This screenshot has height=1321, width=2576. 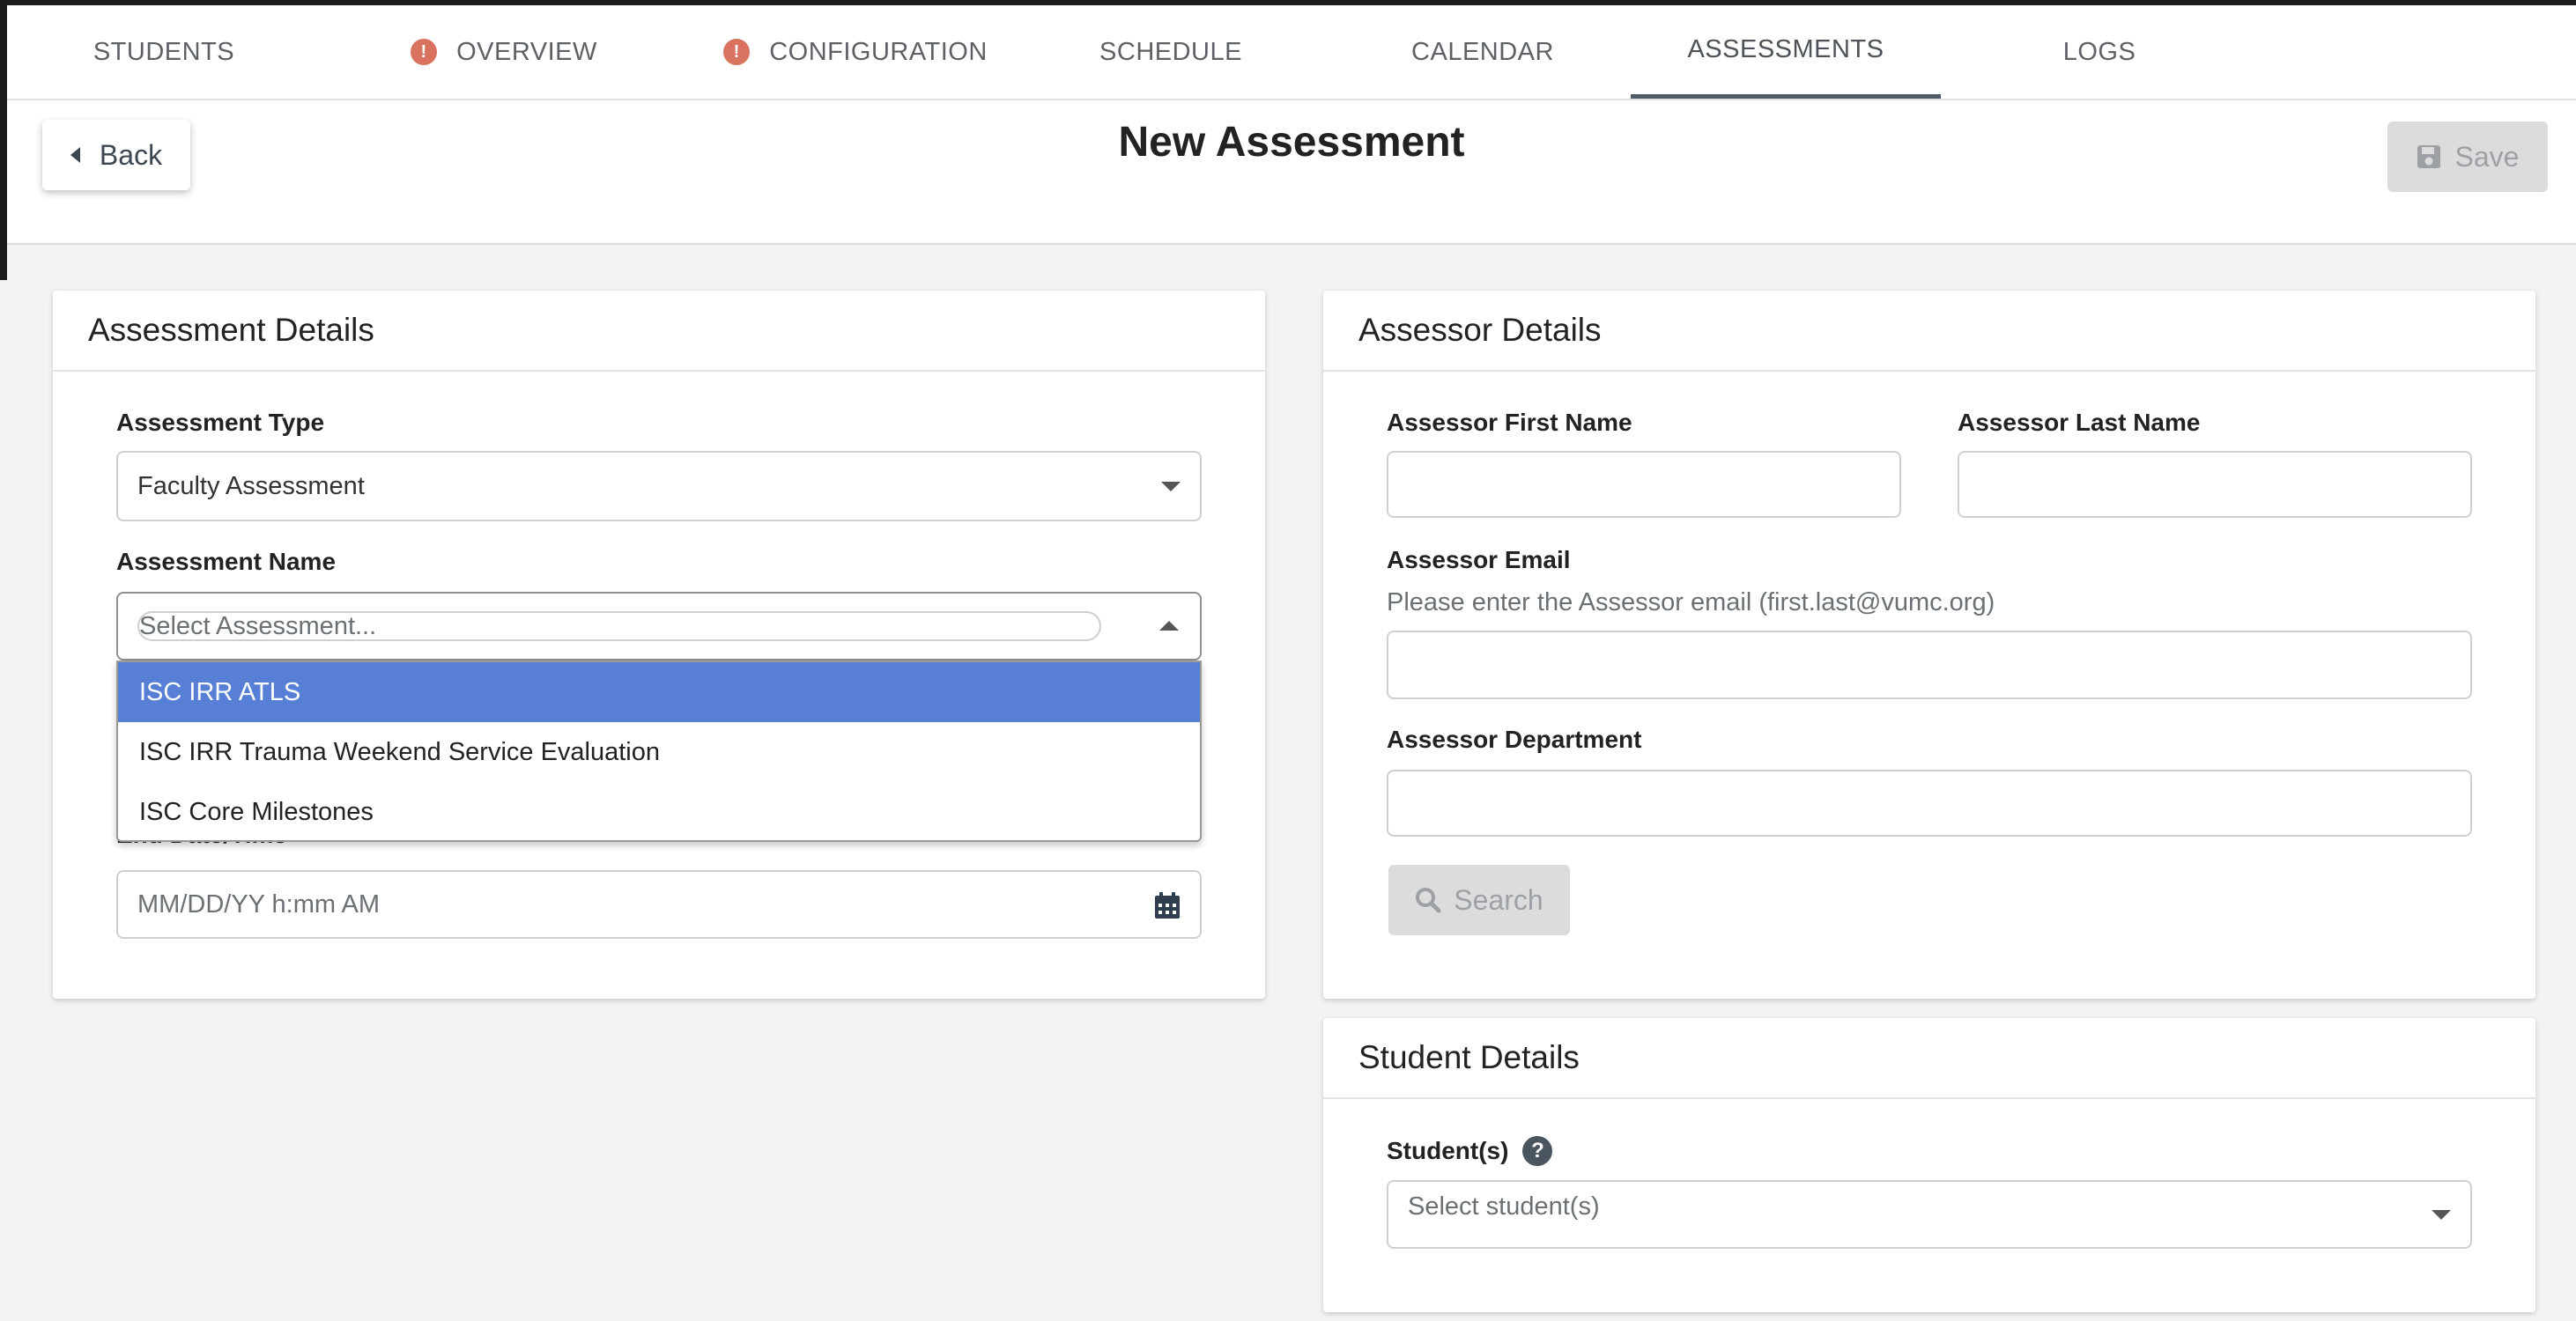 I want to click on calendar-icon, so click(x=1168, y=905).